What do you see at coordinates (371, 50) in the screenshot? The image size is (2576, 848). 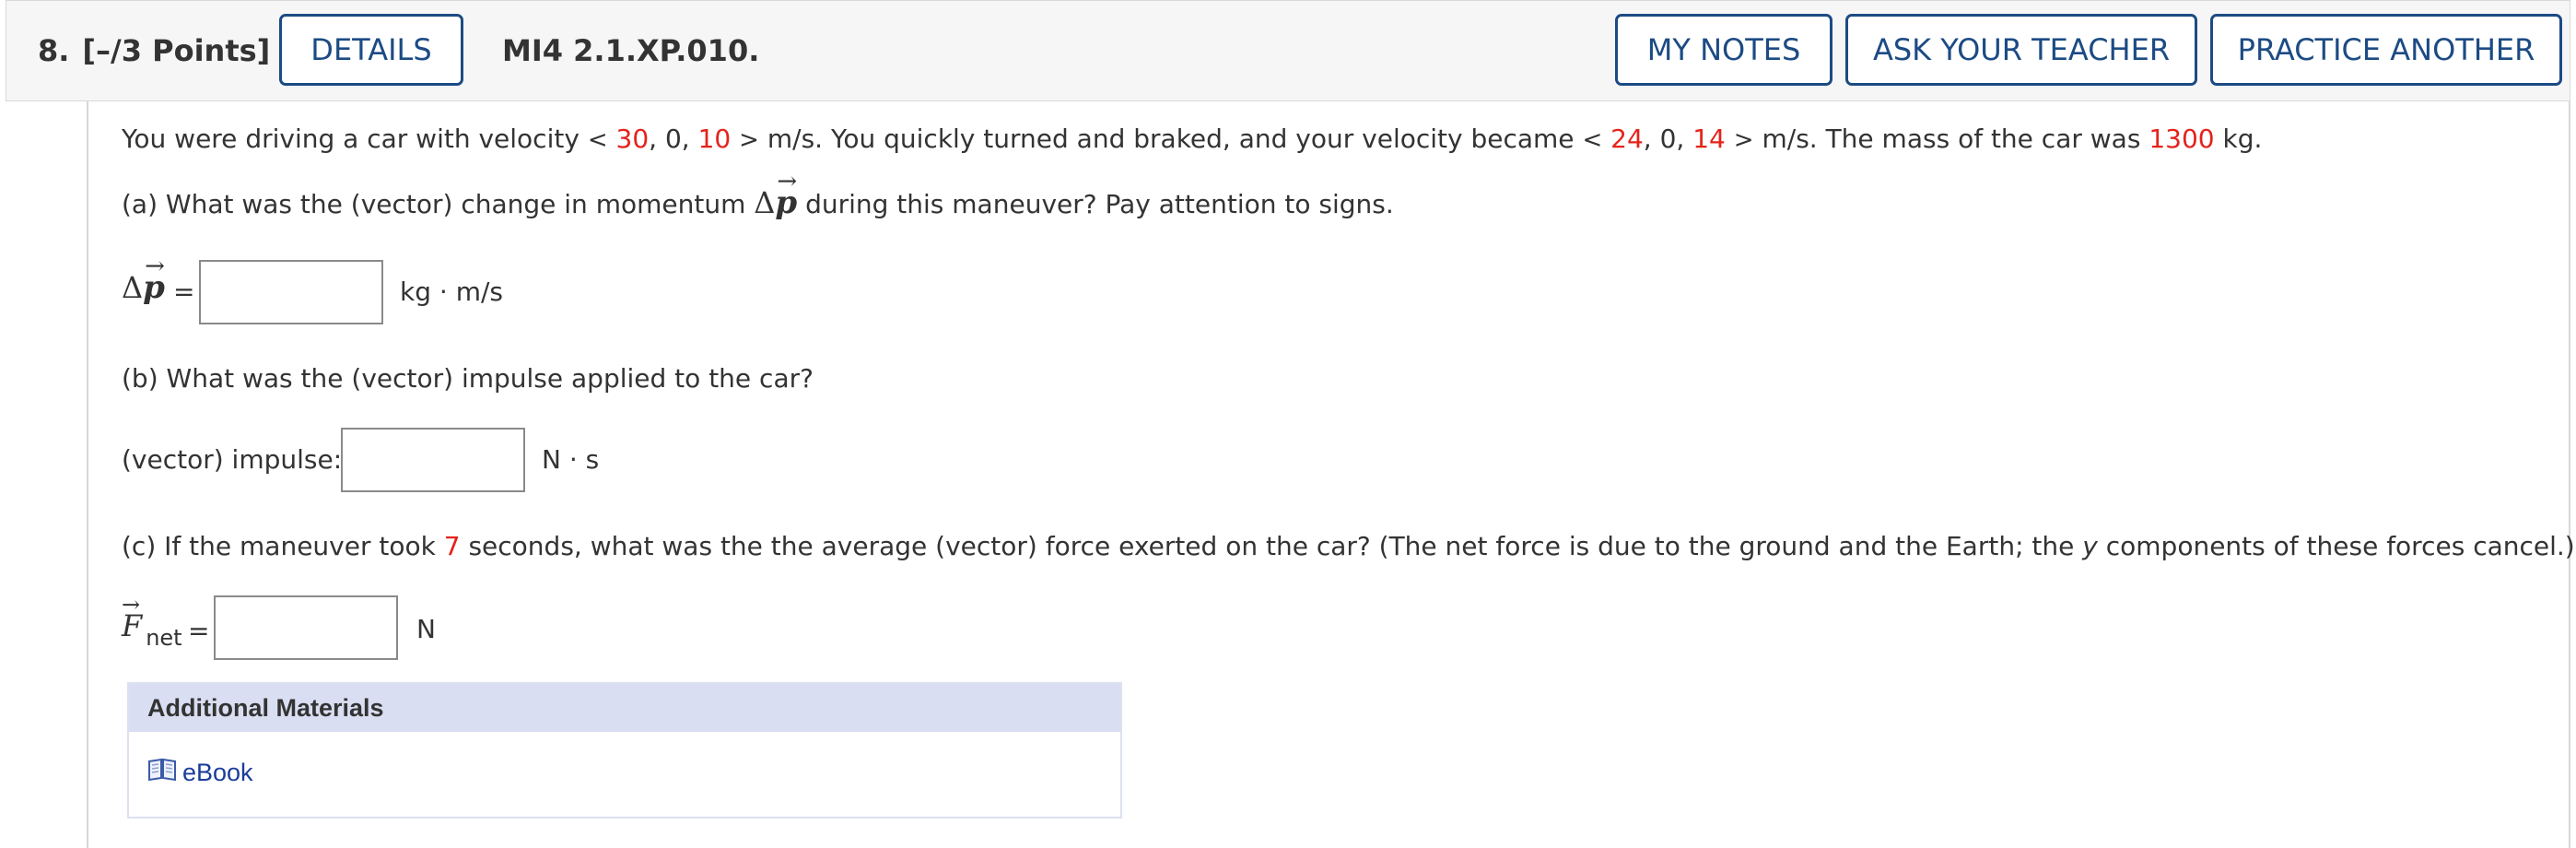 I see `details-button: DETAILS` at bounding box center [371, 50].